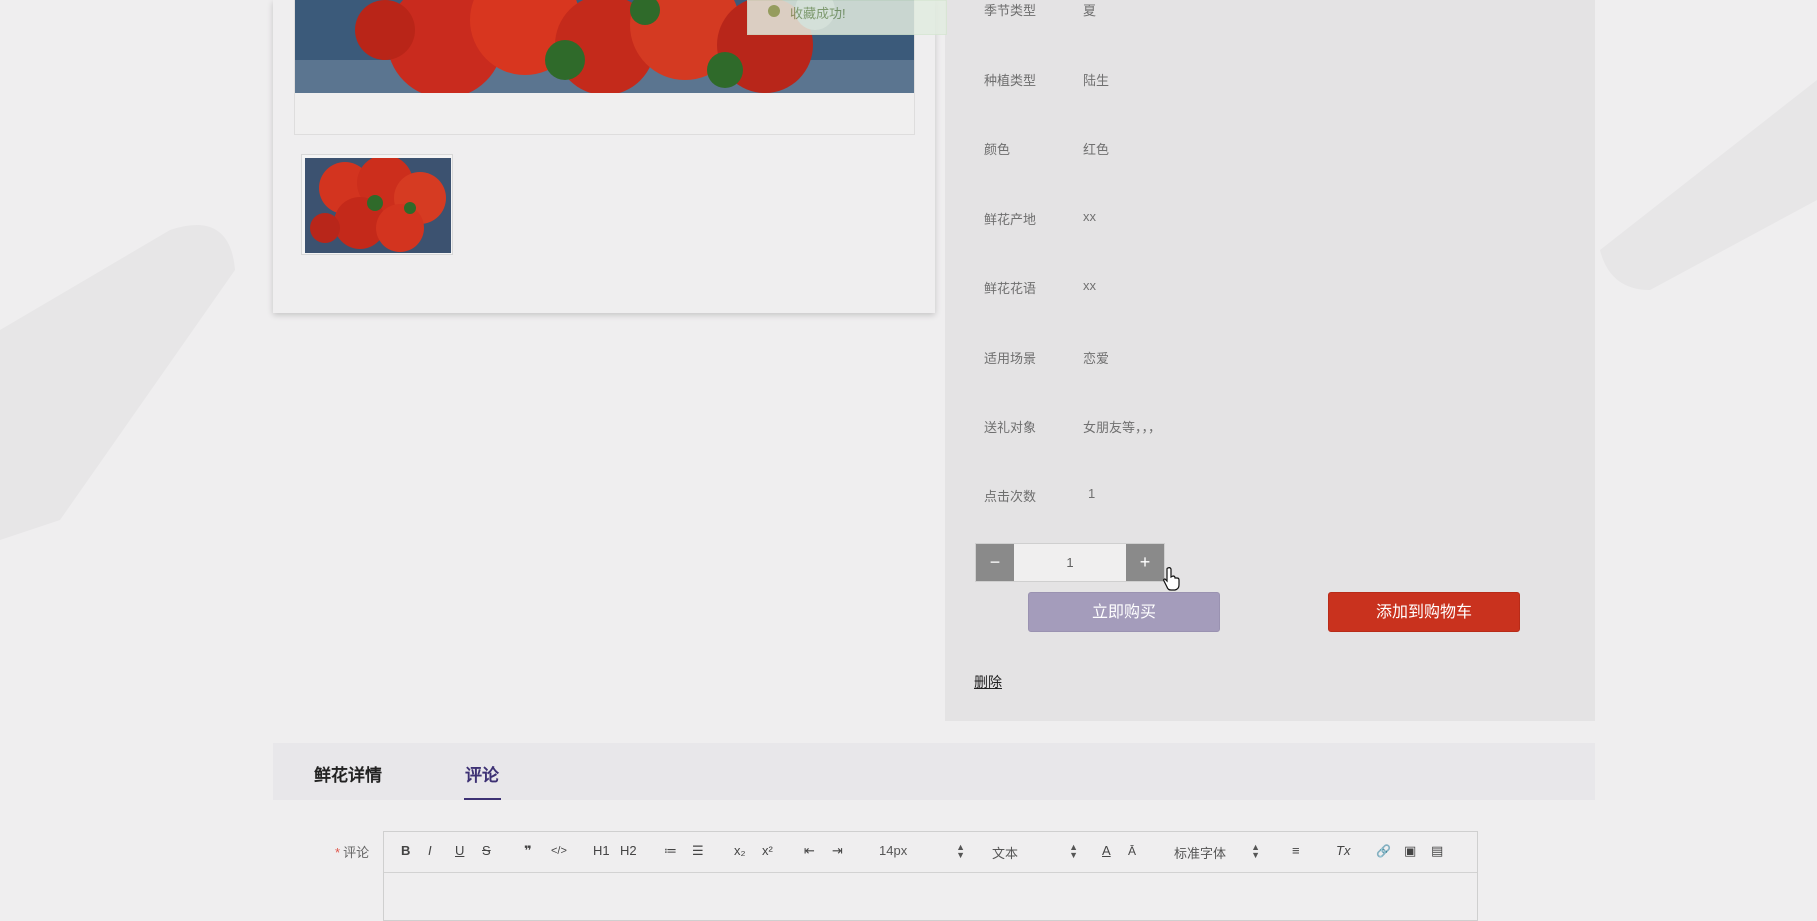 The image size is (1817, 921). What do you see at coordinates (1005, 853) in the screenshot?
I see `header-value: 文本` at bounding box center [1005, 853].